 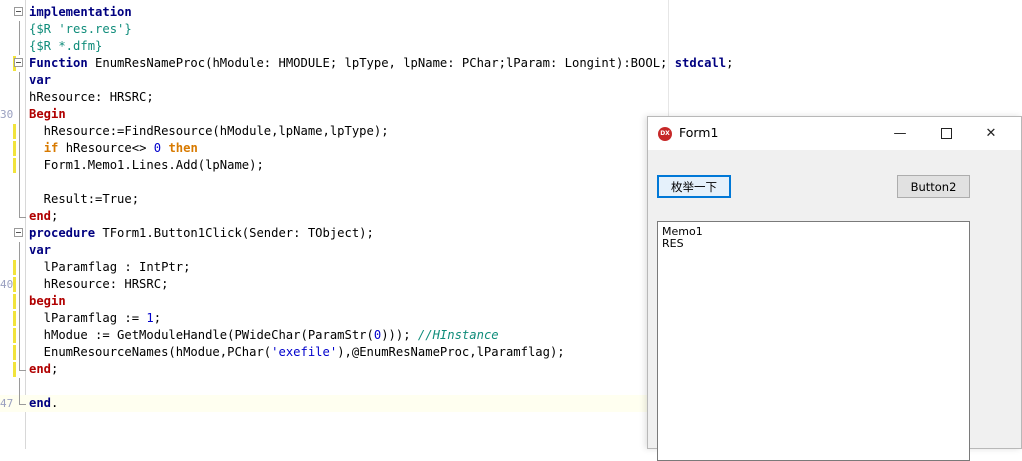 What do you see at coordinates (157, 148) in the screenshot?
I see `token-num: 0` at bounding box center [157, 148].